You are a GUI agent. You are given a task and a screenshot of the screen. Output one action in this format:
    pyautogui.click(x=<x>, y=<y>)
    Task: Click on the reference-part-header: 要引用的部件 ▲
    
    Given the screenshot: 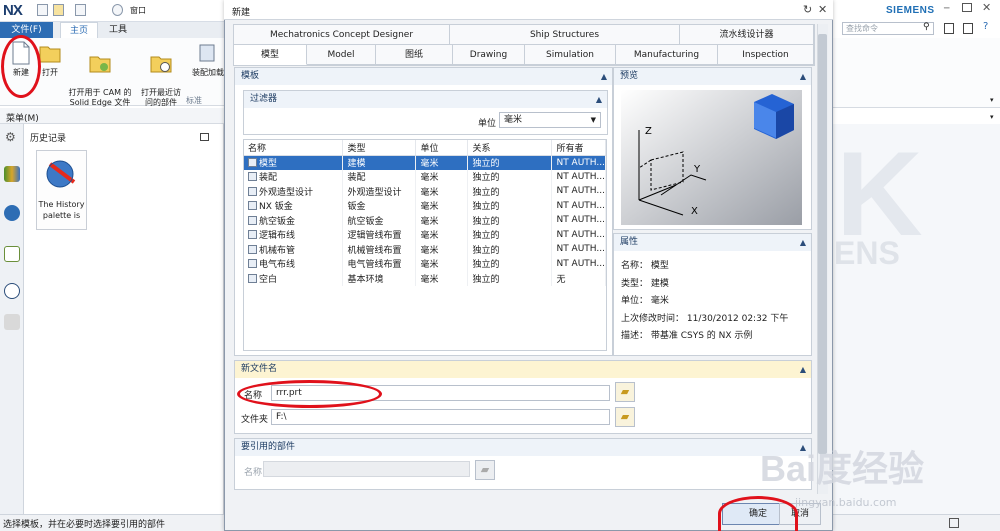 What is the action you would take?
    pyautogui.click(x=523, y=447)
    